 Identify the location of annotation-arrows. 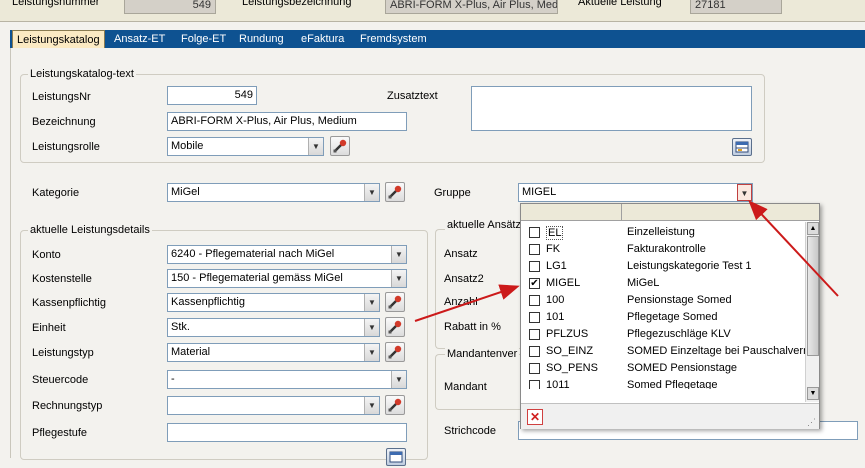
(626, 261).